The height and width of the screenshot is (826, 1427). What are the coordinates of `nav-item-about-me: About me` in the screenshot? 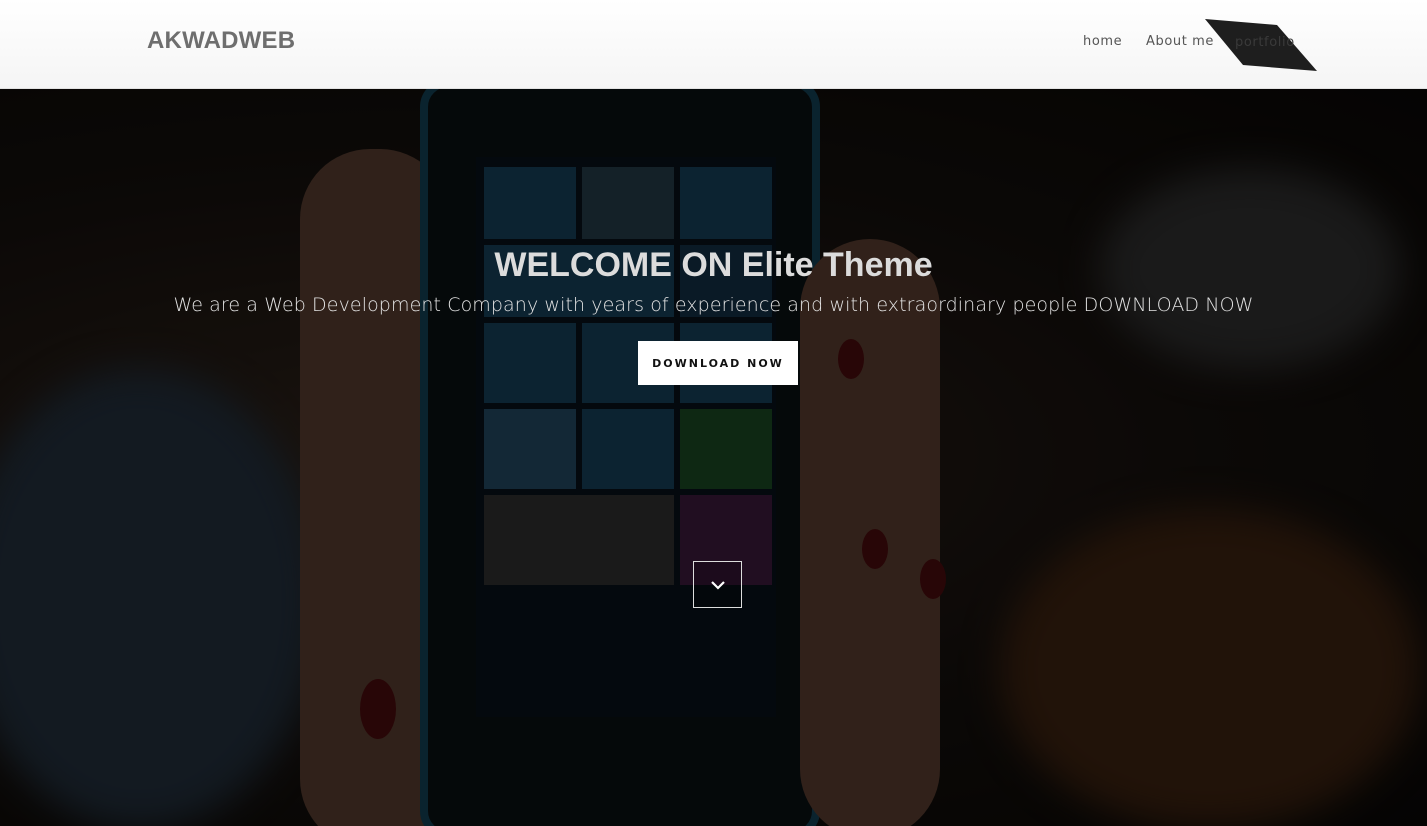 It's located at (1180, 41).